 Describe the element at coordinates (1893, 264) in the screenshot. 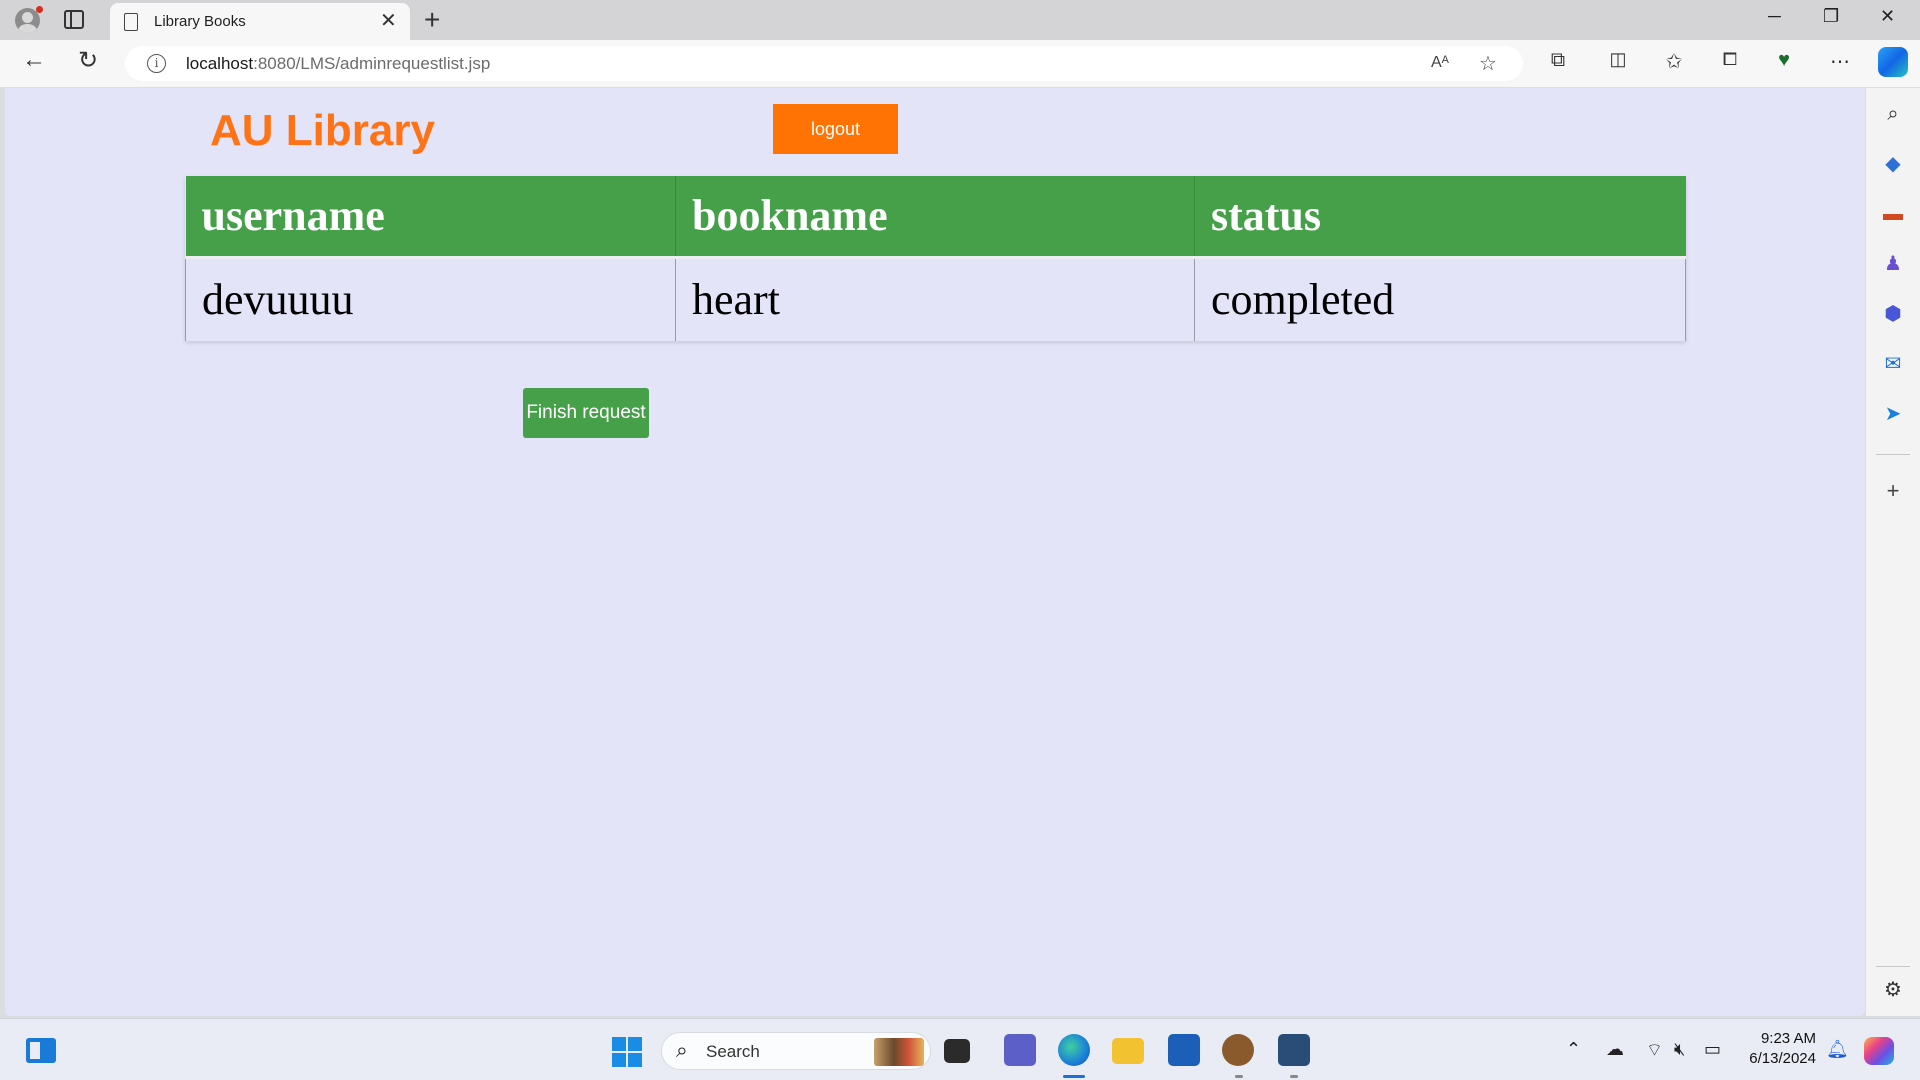

I see `games-icon: ♟` at that location.